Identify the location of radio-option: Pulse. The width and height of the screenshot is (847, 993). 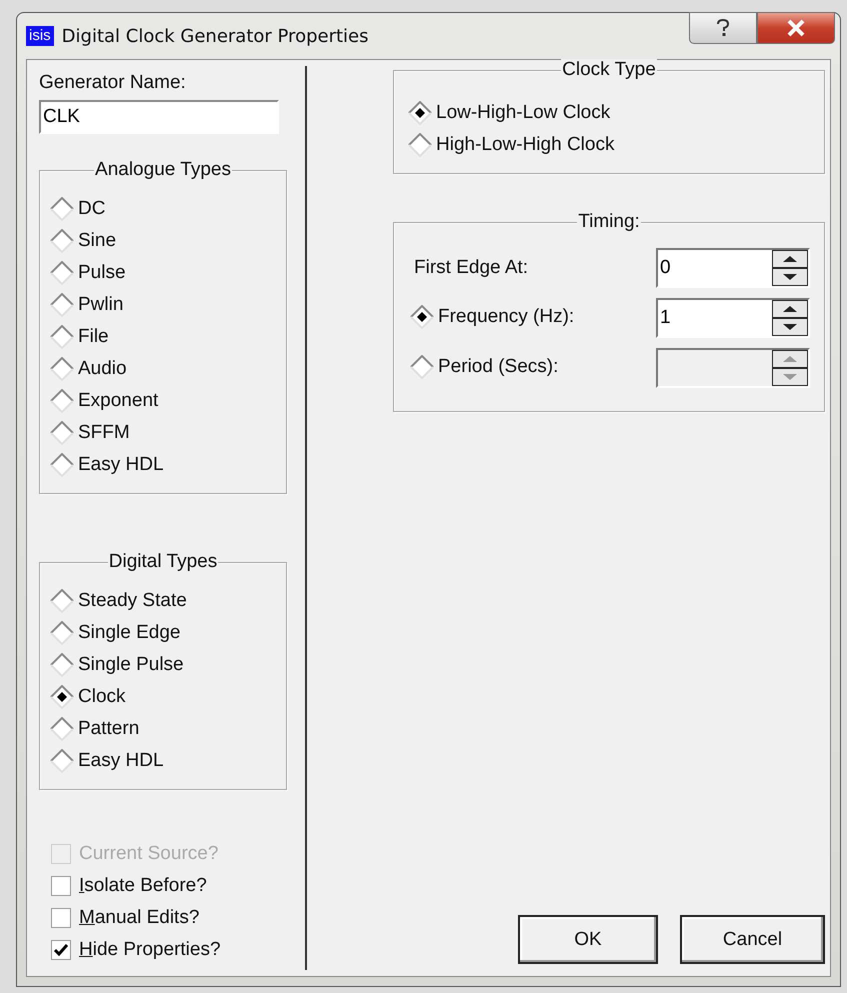
(88, 273).